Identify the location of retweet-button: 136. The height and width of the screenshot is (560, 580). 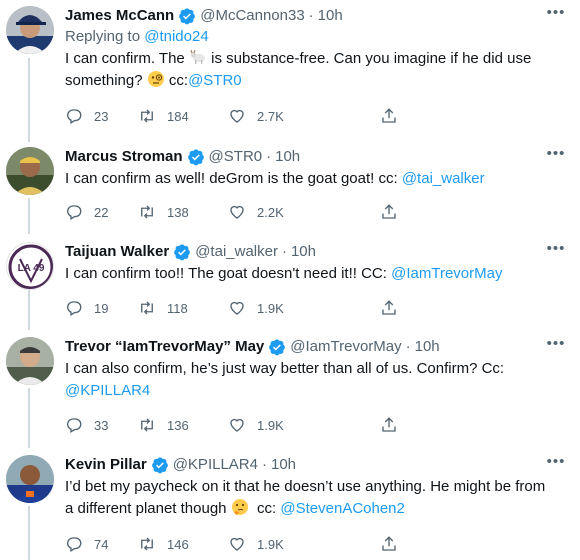
(183, 425).